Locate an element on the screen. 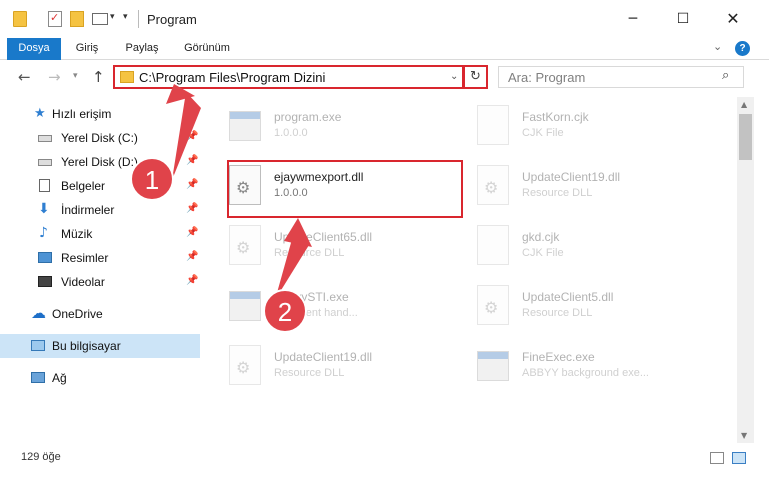 The height and width of the screenshot is (487, 769). minimize-button: ─ is located at coordinates (633, 19).